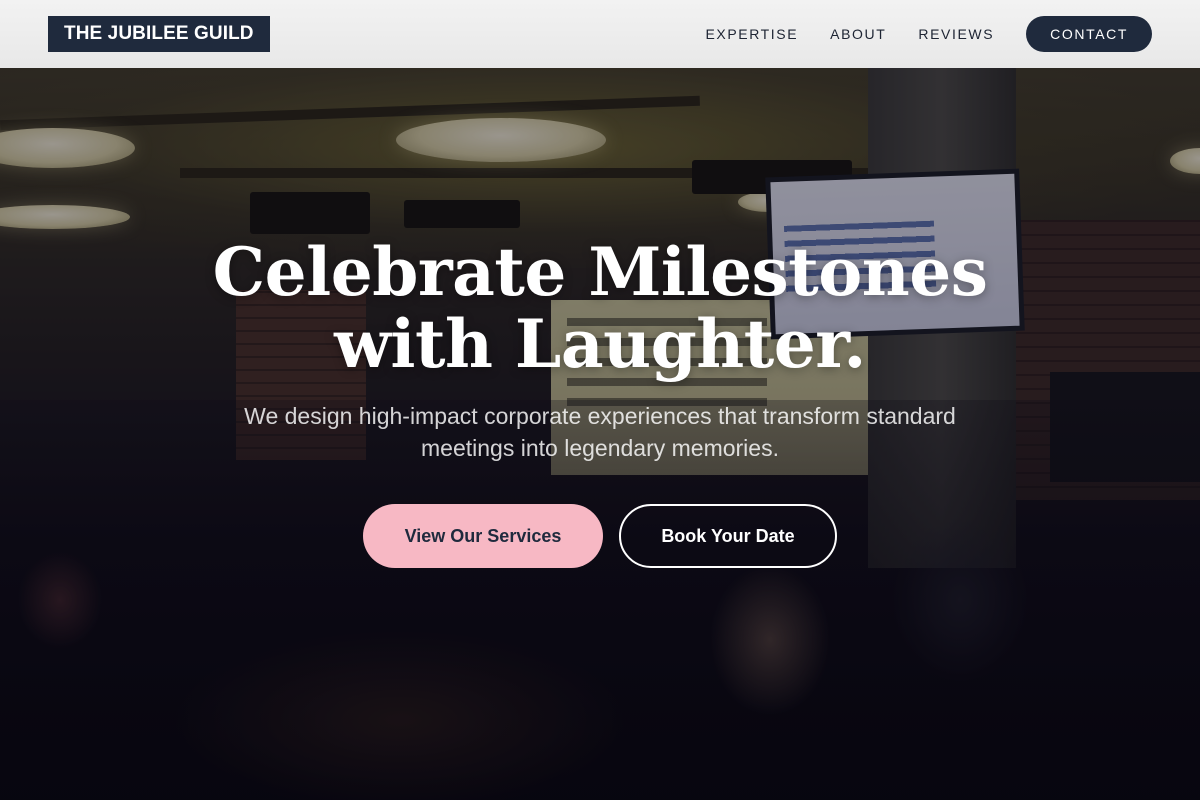 The width and height of the screenshot is (1200, 800). I want to click on nav-link-expertise: EXPERTISE, so click(751, 34).